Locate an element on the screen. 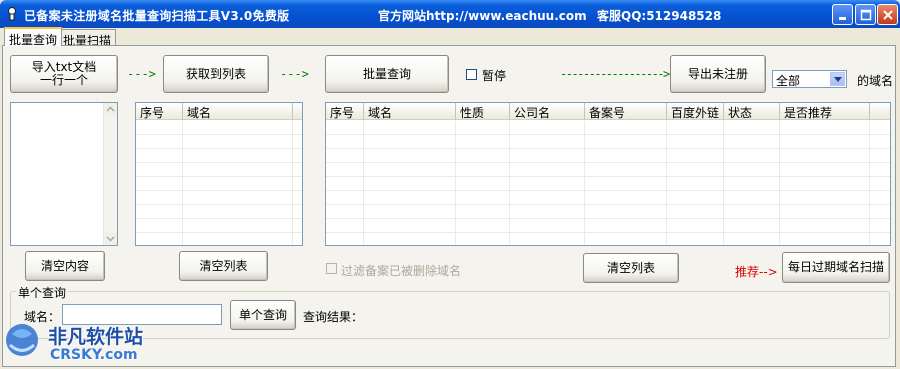 Image resolution: width=900 pixels, height=369 pixels. result-list-header: 序号 域名 性质 公司名 备案号 百度外链 状态 是否推荐 is located at coordinates (608, 111).